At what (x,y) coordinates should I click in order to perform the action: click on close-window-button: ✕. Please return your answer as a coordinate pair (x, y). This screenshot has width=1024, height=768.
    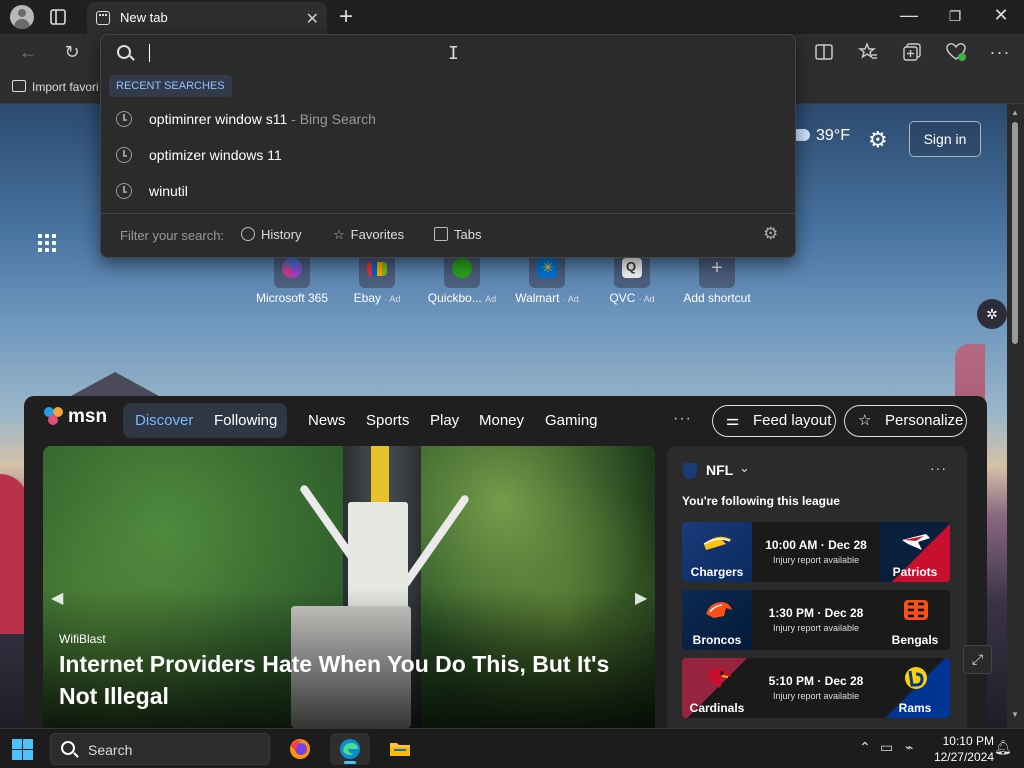
    Looking at the image, I should click on (1001, 15).